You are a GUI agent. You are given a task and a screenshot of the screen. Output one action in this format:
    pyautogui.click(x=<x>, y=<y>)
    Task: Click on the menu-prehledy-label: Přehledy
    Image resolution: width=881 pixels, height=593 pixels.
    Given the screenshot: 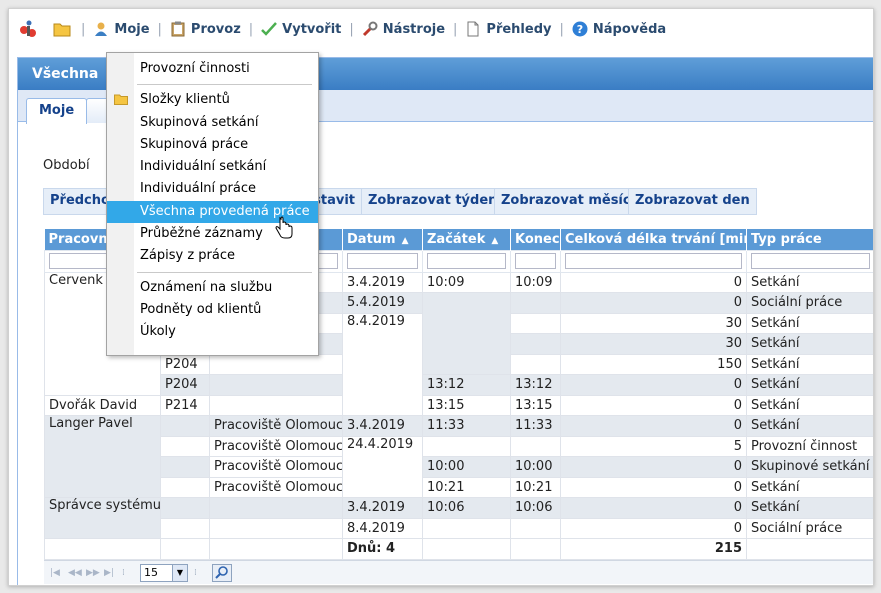 What is the action you would take?
    pyautogui.click(x=519, y=29)
    